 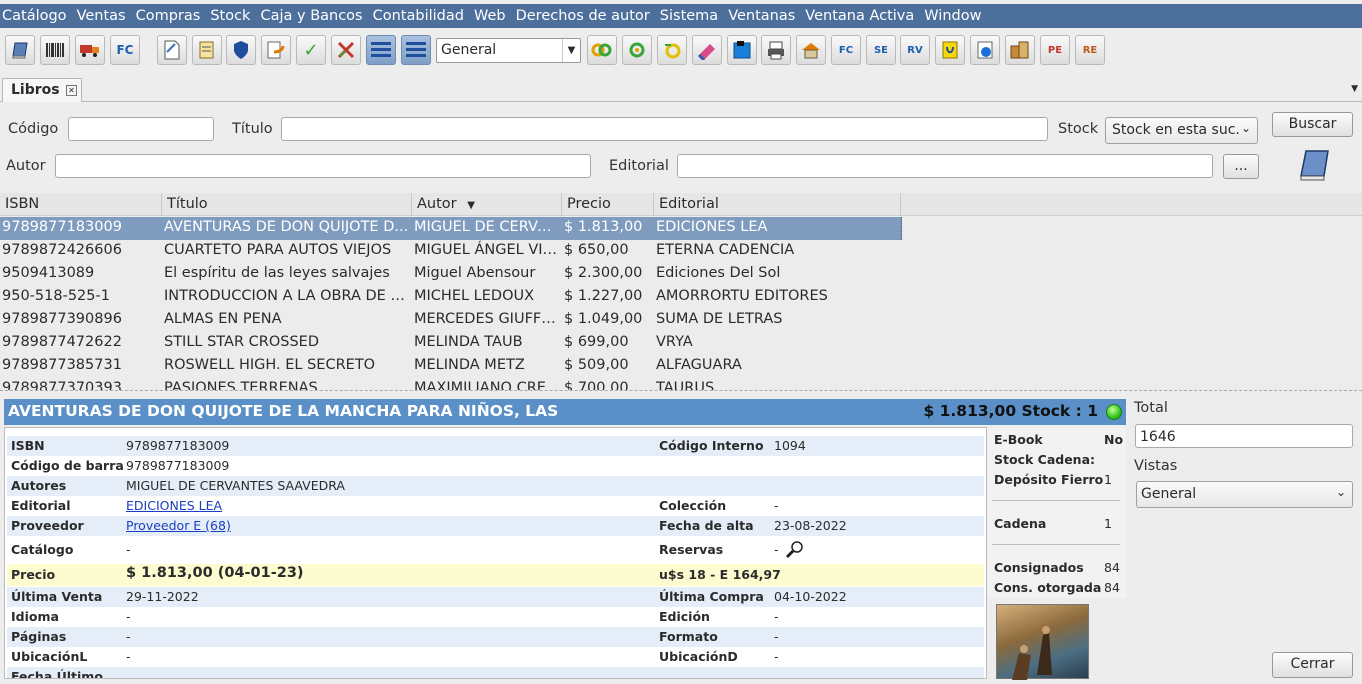 What do you see at coordinates (495, 617) in the screenshot?
I see `detail-row: Idioma - Edición -` at bounding box center [495, 617].